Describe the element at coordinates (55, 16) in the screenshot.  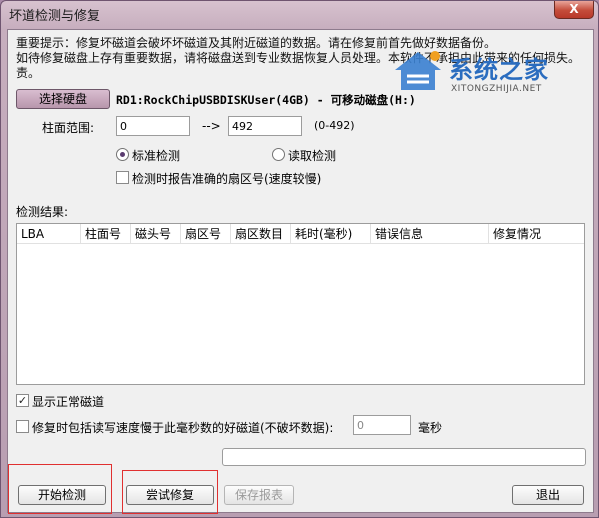
I see `window-title: 坏道检测与修复` at that location.